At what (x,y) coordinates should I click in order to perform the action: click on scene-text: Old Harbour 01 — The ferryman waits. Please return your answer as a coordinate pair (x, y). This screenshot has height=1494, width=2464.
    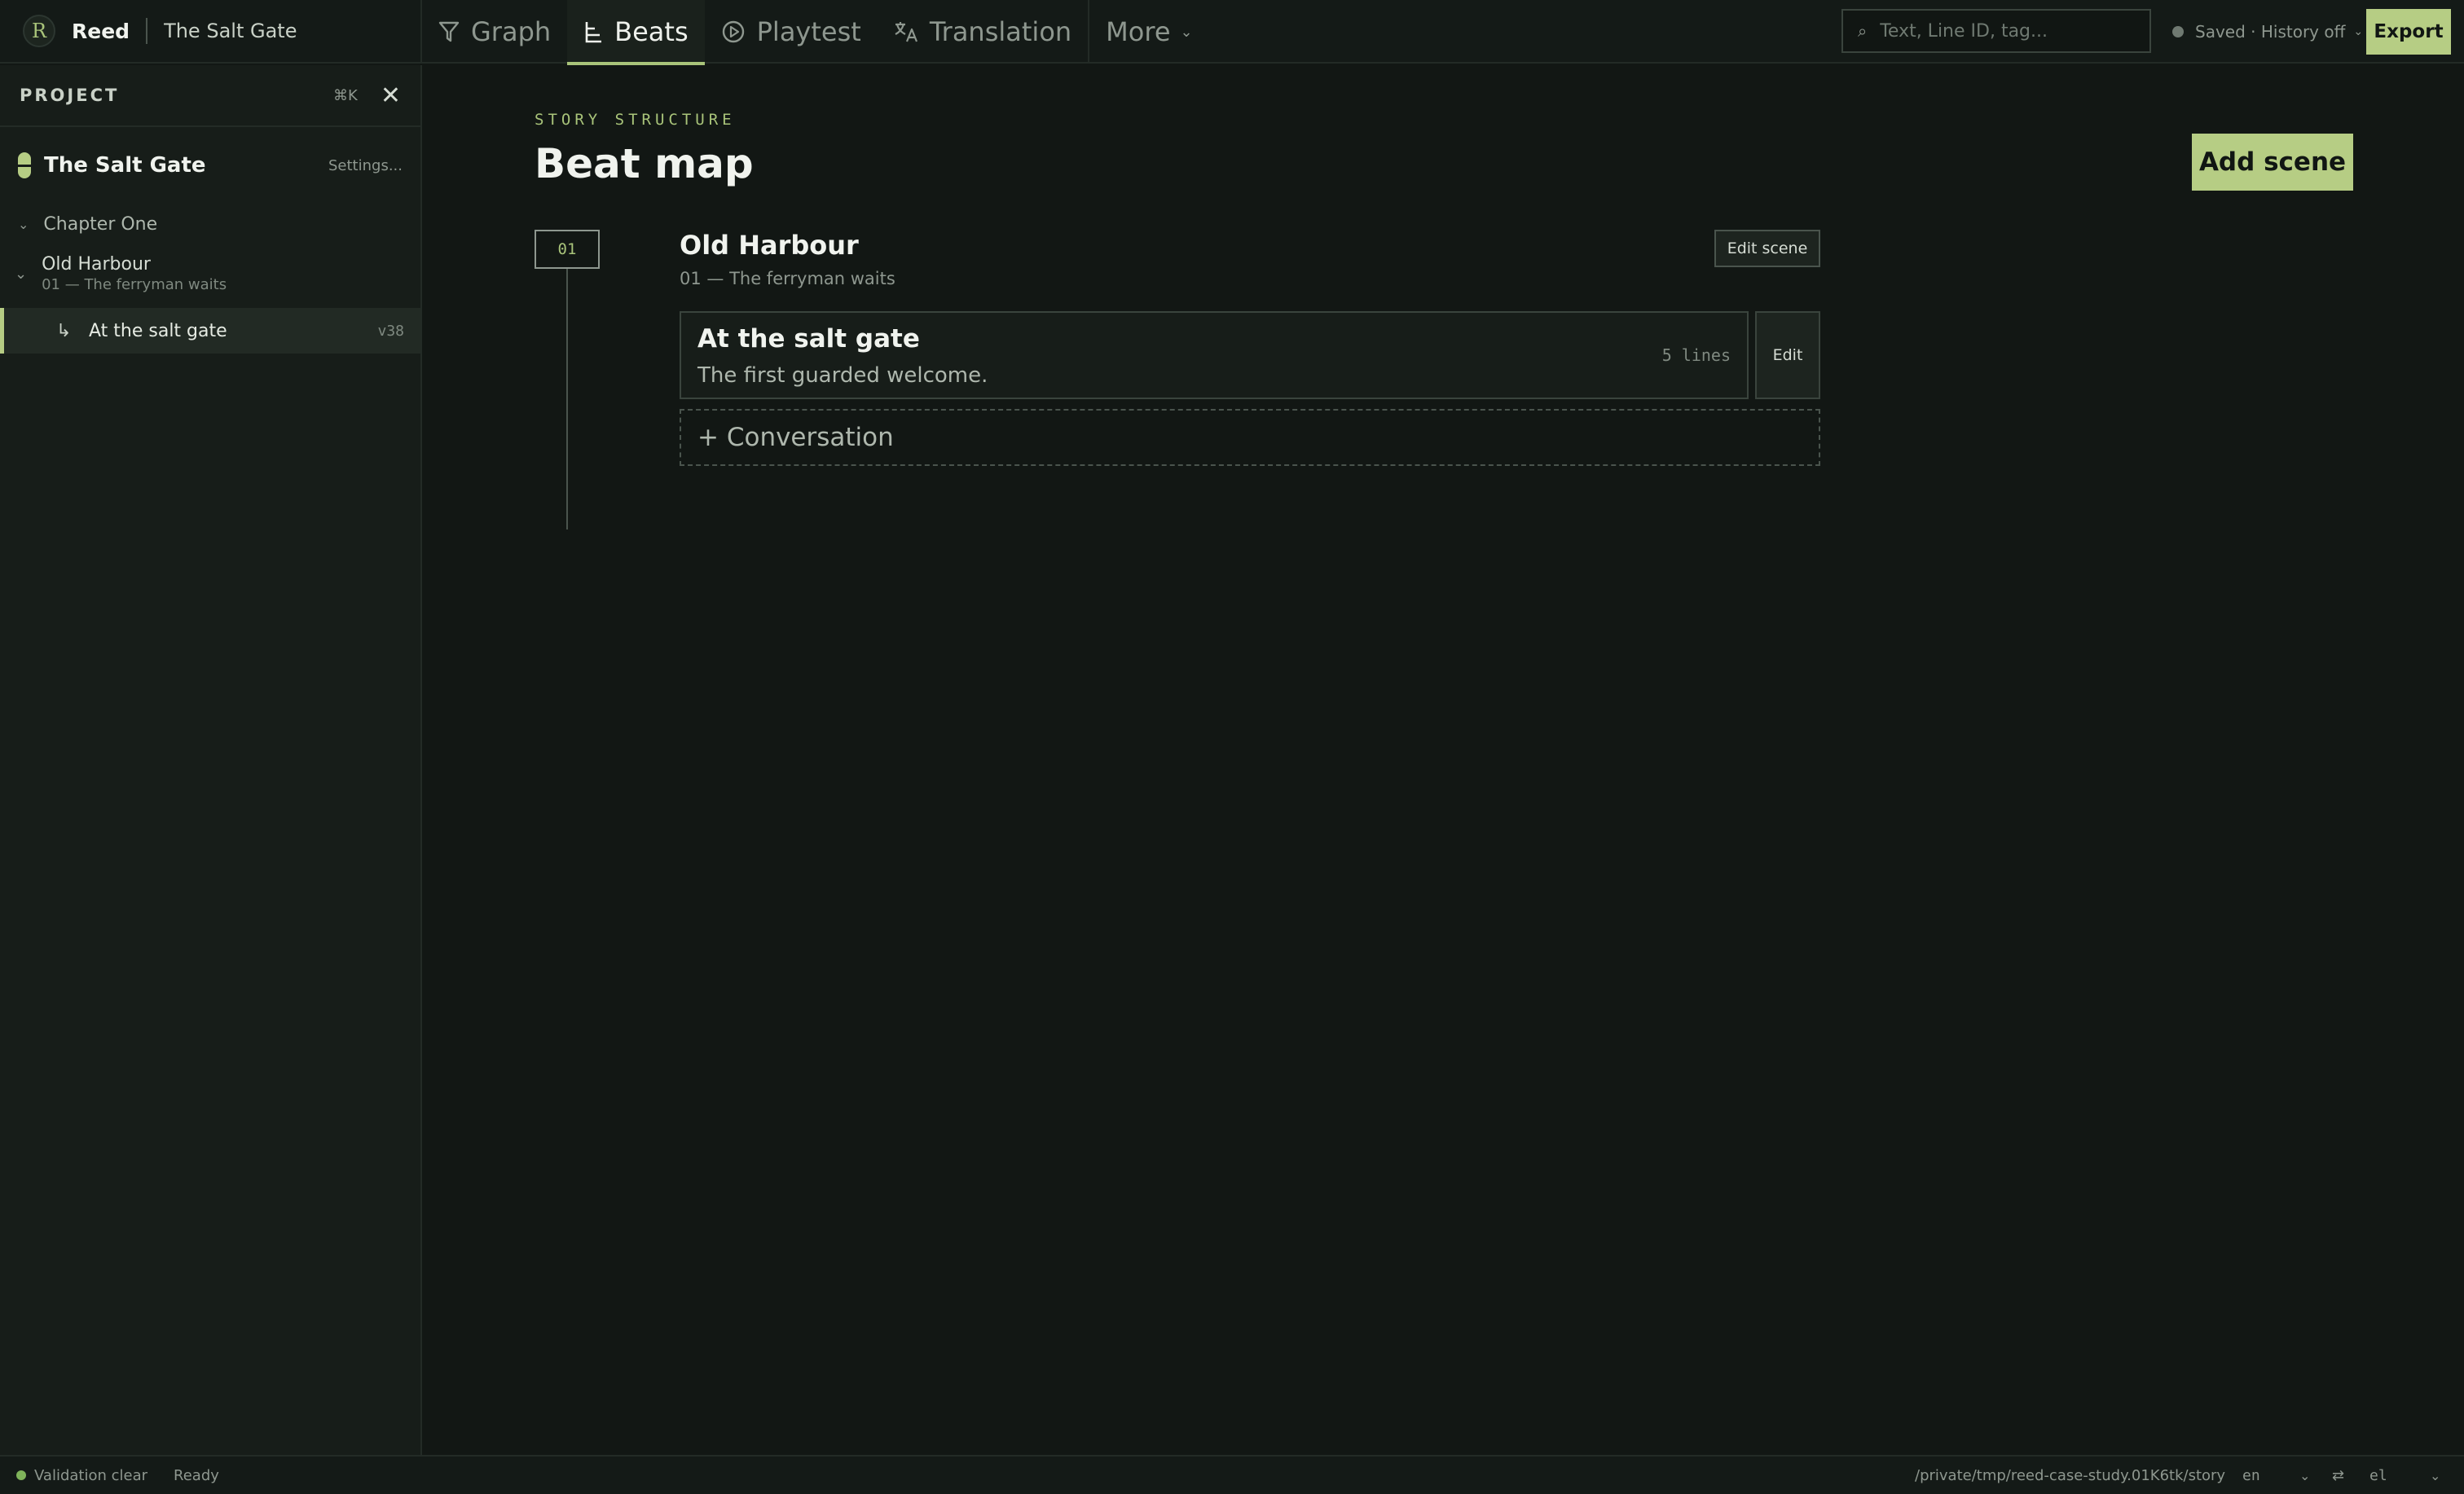
    Looking at the image, I should click on (134, 273).